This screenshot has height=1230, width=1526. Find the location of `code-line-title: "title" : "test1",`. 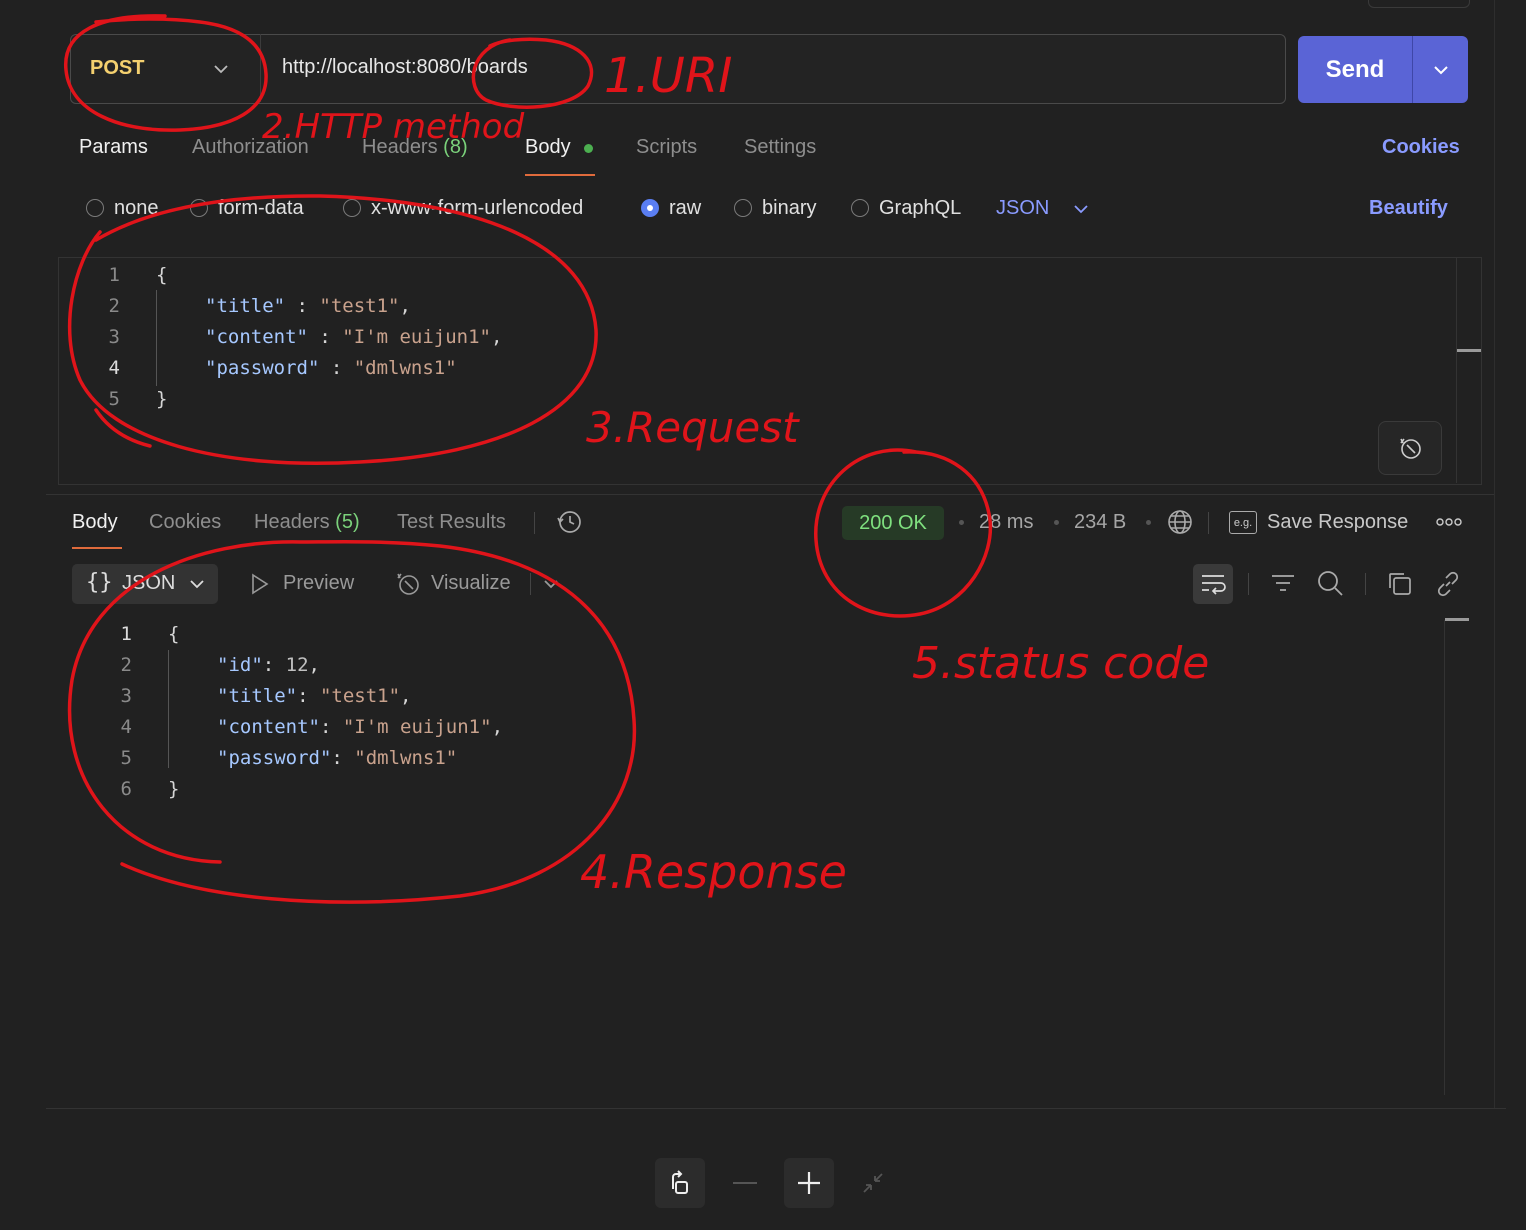

code-line-title: "title" : "test1", is located at coordinates (308, 306).